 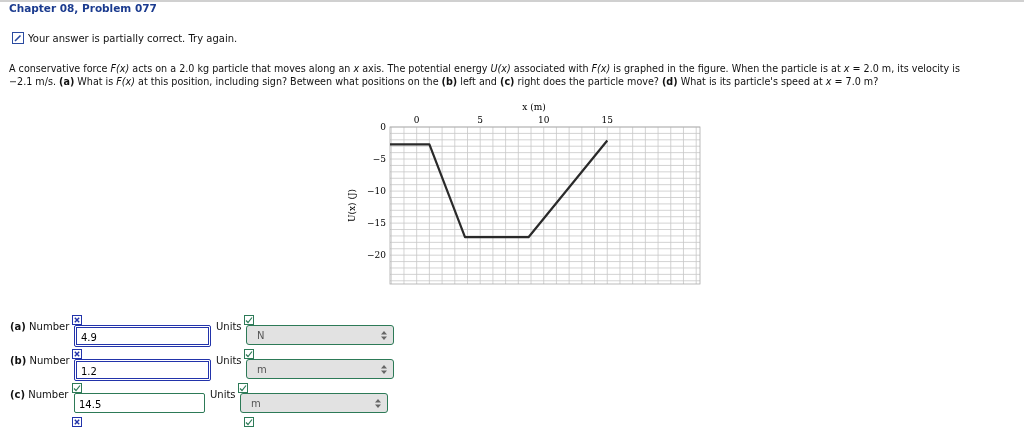 I want to click on y-tick-label: −20, so click(x=376, y=255).